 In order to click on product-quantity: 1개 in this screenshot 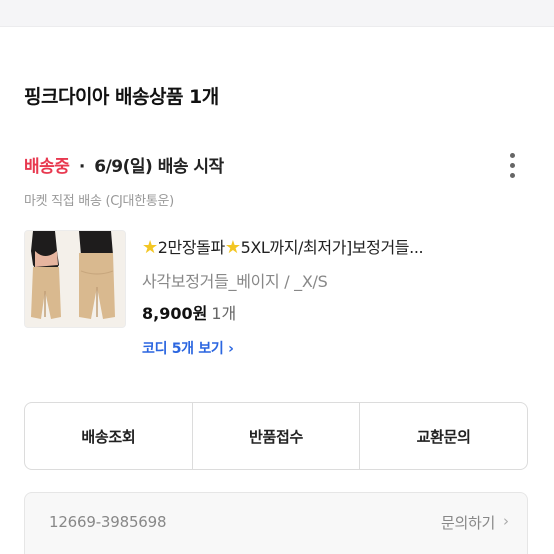, I will do `click(224, 313)`.